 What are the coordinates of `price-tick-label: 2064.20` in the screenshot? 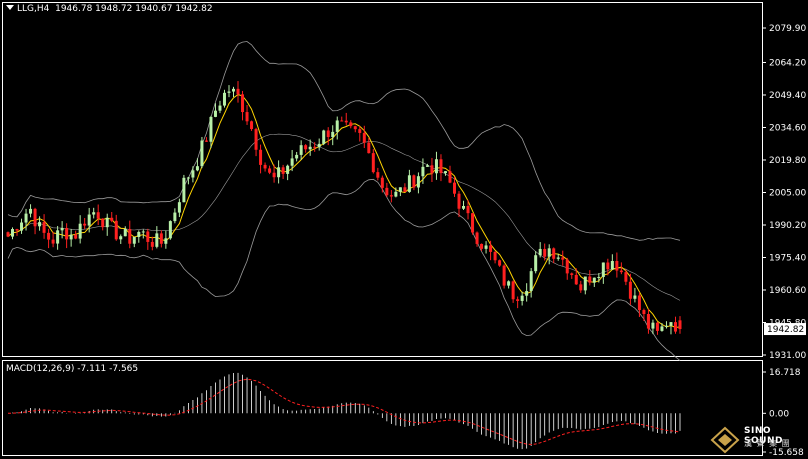 It's located at (787, 63).